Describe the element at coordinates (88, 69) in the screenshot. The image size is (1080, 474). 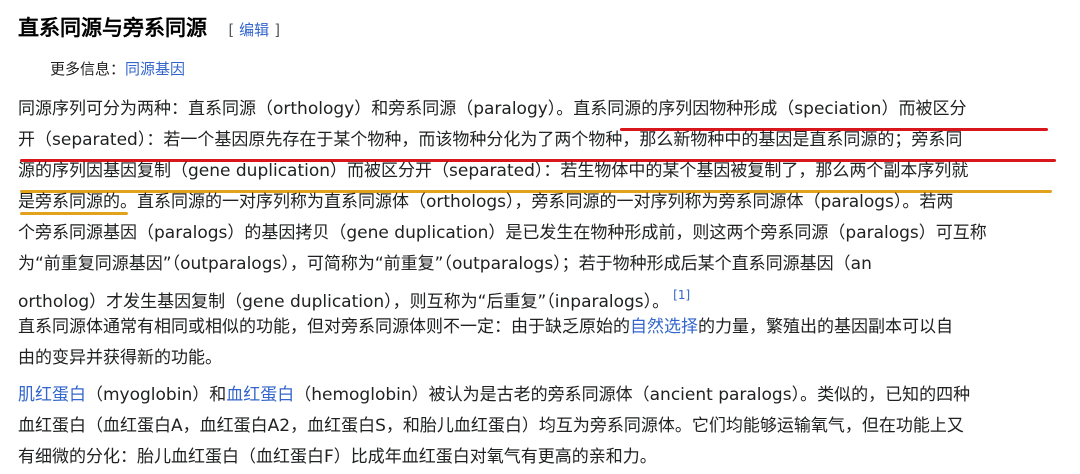
I see `hatnote-prefix: 更多信息：` at that location.